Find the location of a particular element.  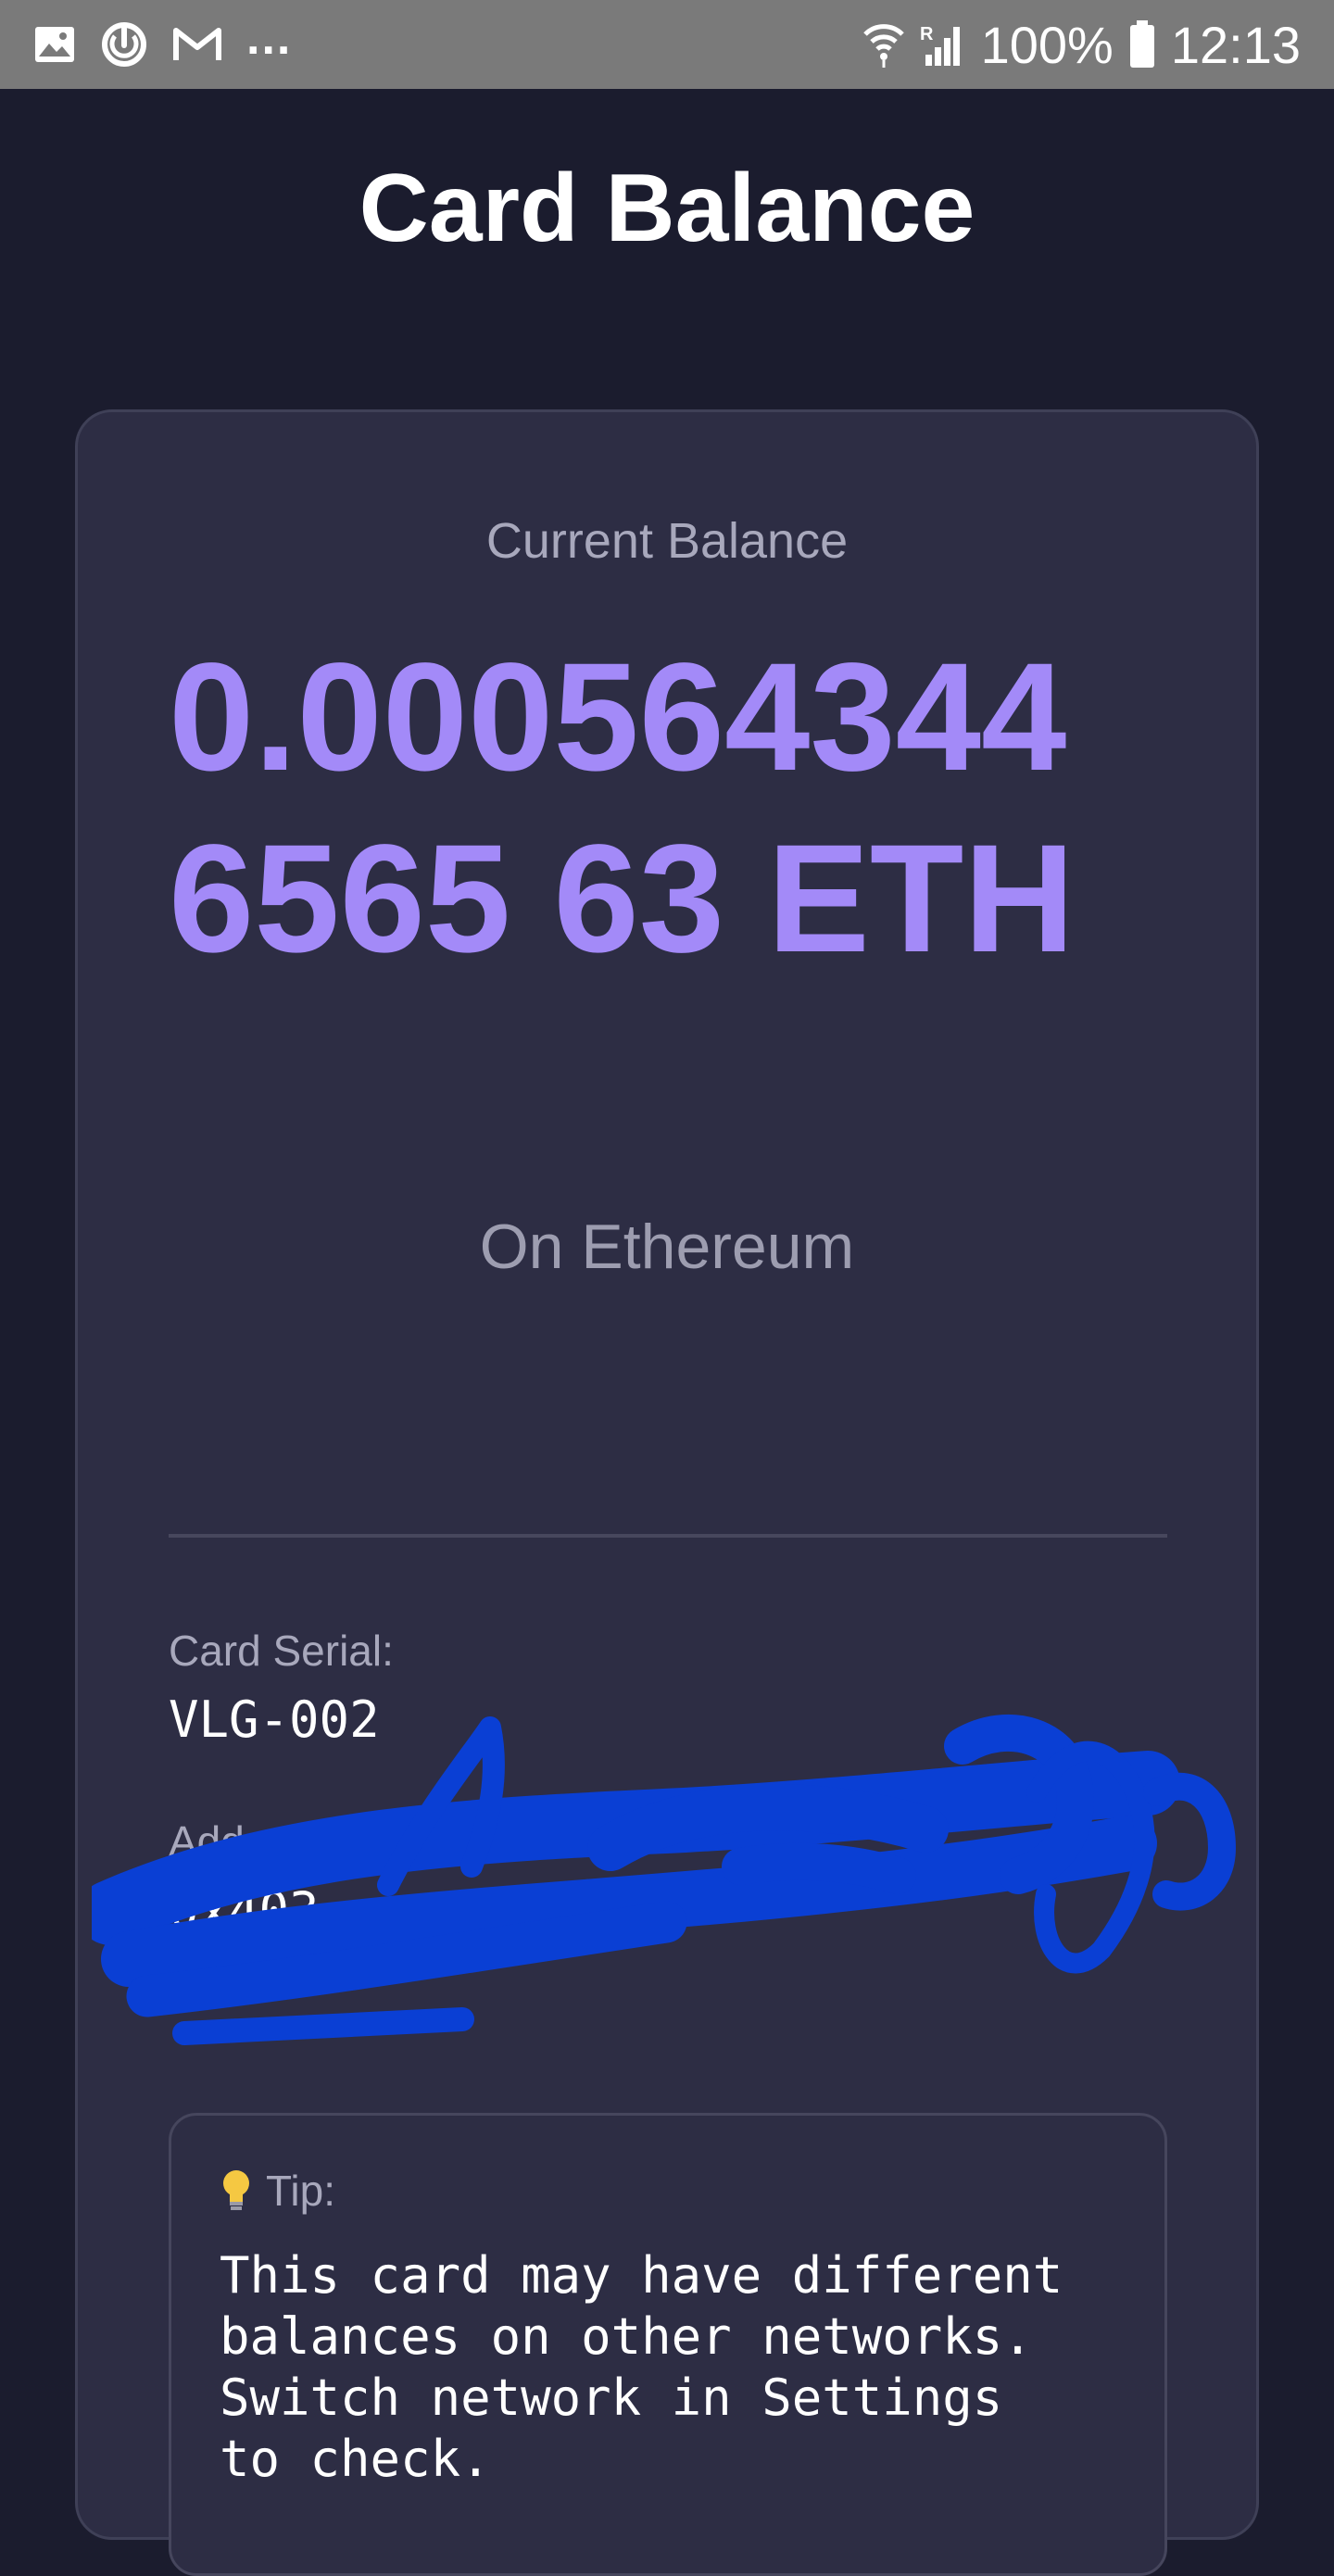

gmail-icon is located at coordinates (197, 44).